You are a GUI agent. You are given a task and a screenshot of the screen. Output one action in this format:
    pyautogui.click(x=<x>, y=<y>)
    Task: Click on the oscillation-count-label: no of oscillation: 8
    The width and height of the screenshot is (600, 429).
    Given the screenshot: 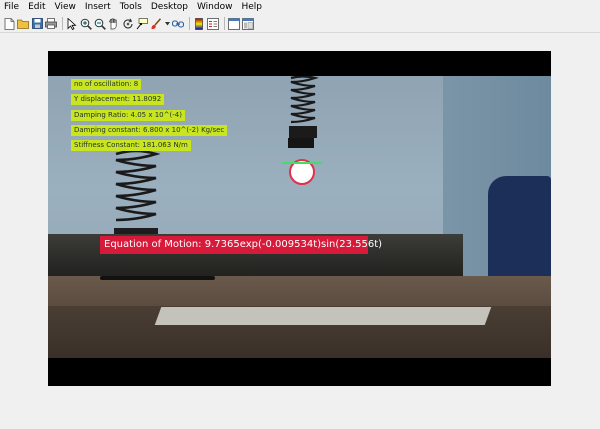 What is the action you would take?
    pyautogui.click(x=106, y=84)
    